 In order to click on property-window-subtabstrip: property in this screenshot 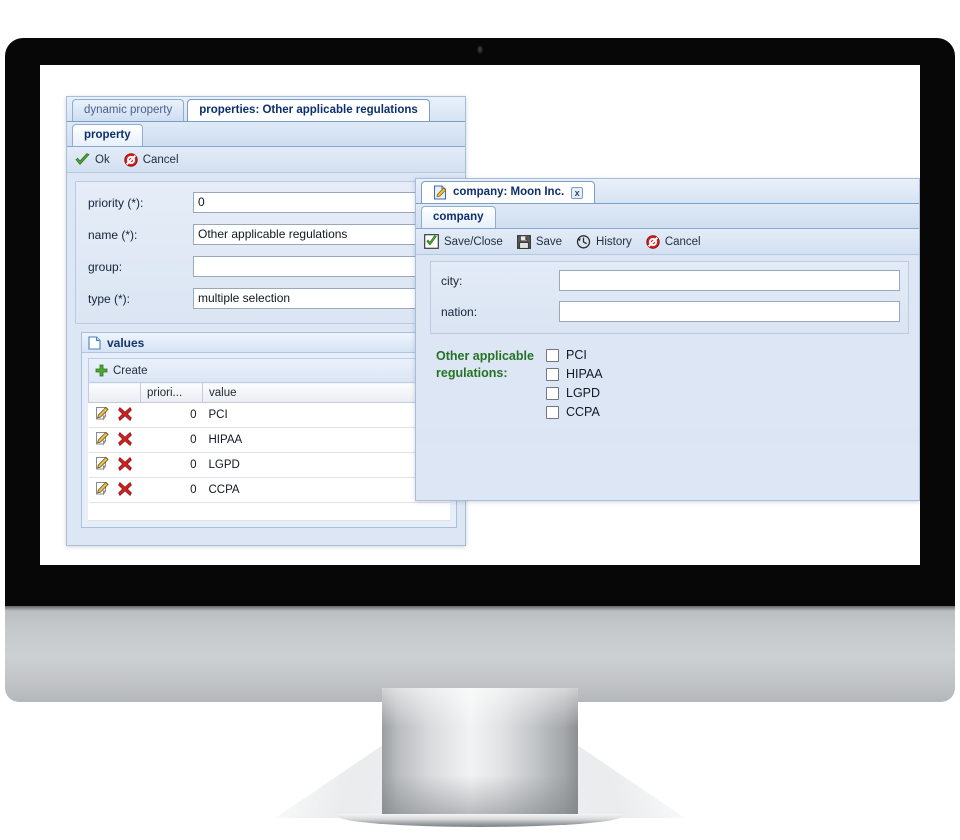, I will do `click(266, 134)`.